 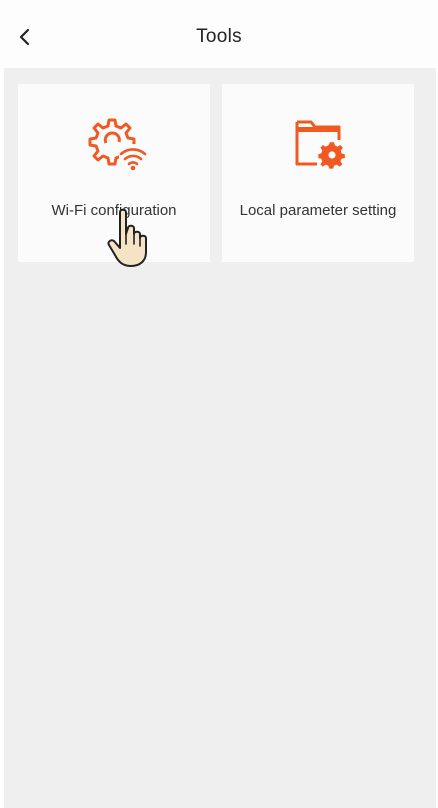 What do you see at coordinates (114, 210) in the screenshot?
I see `wifi-configuration-label: Wi-Fi configuration` at bounding box center [114, 210].